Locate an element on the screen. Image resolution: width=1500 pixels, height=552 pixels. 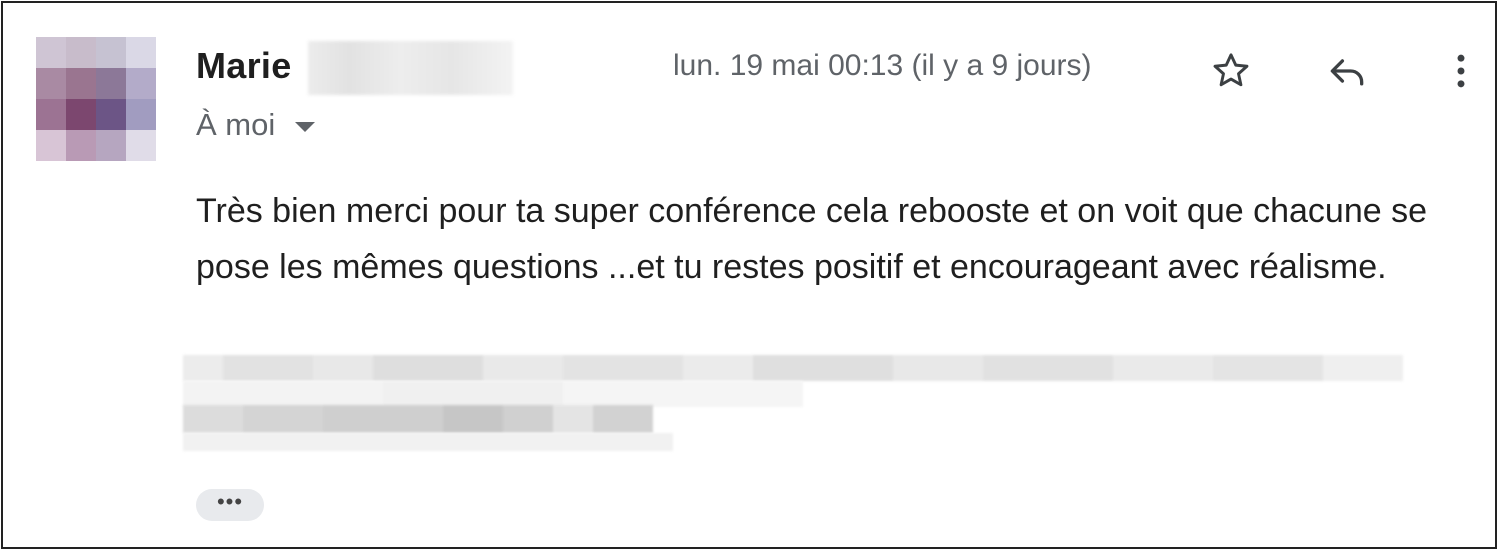
redacted-sender-surname is located at coordinates (410, 68).